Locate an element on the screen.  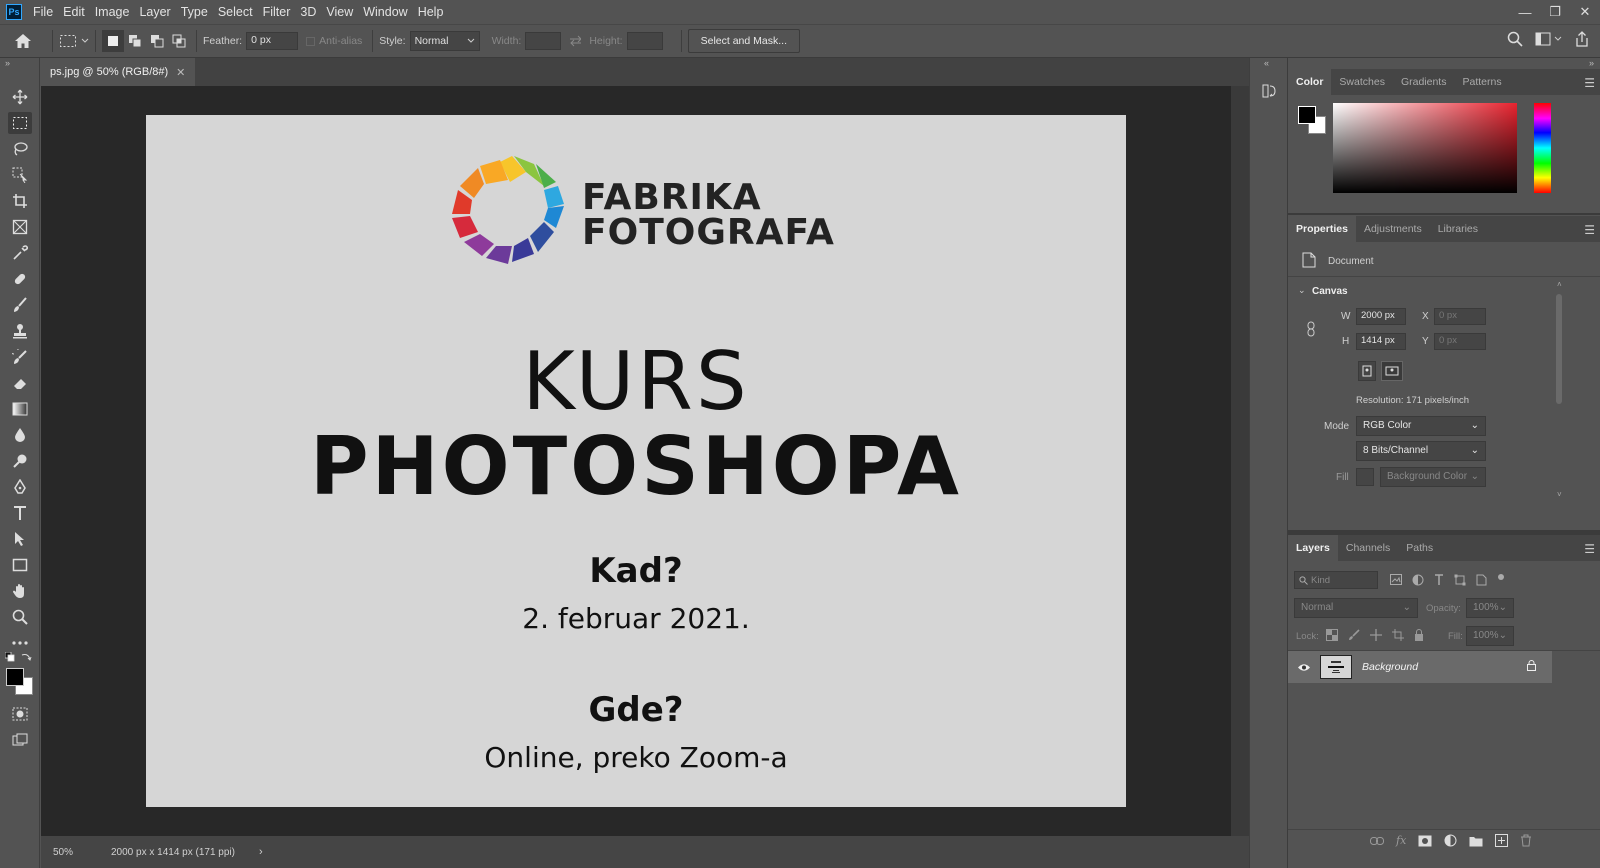
adjustment-filter-icon is located at coordinates (1418, 580).